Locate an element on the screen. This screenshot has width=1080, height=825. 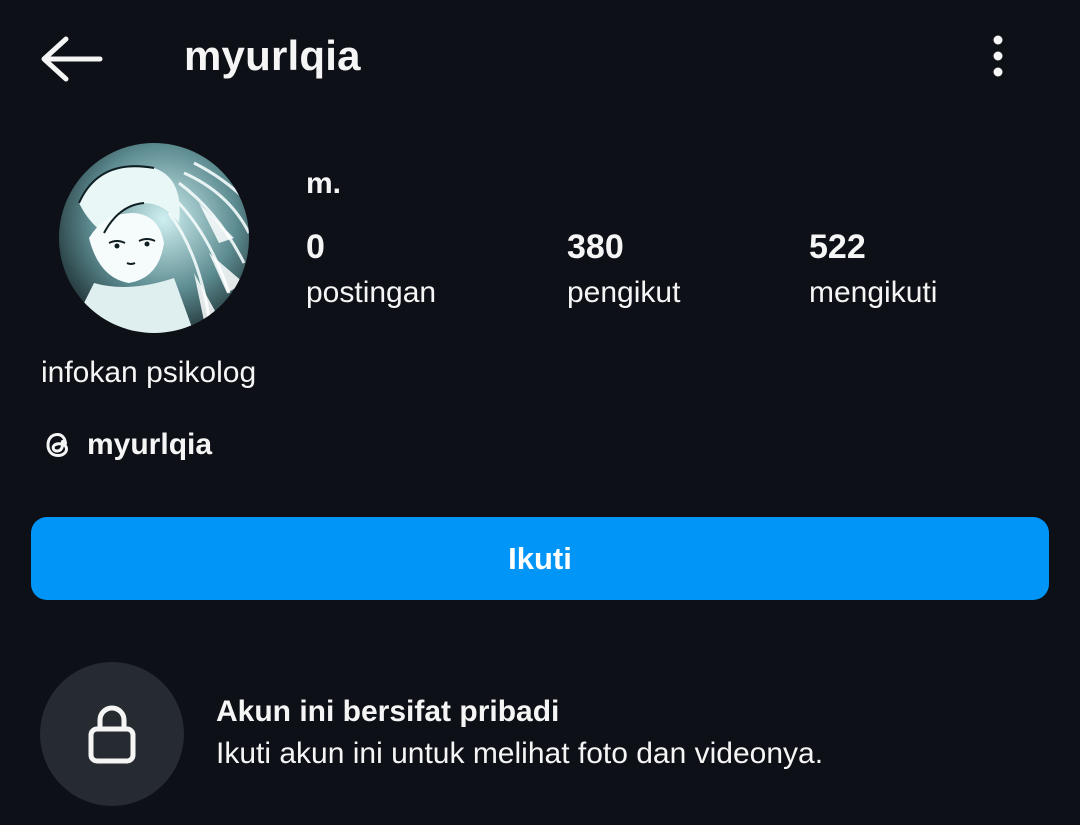
followers-count: 380 is located at coordinates (595, 247).